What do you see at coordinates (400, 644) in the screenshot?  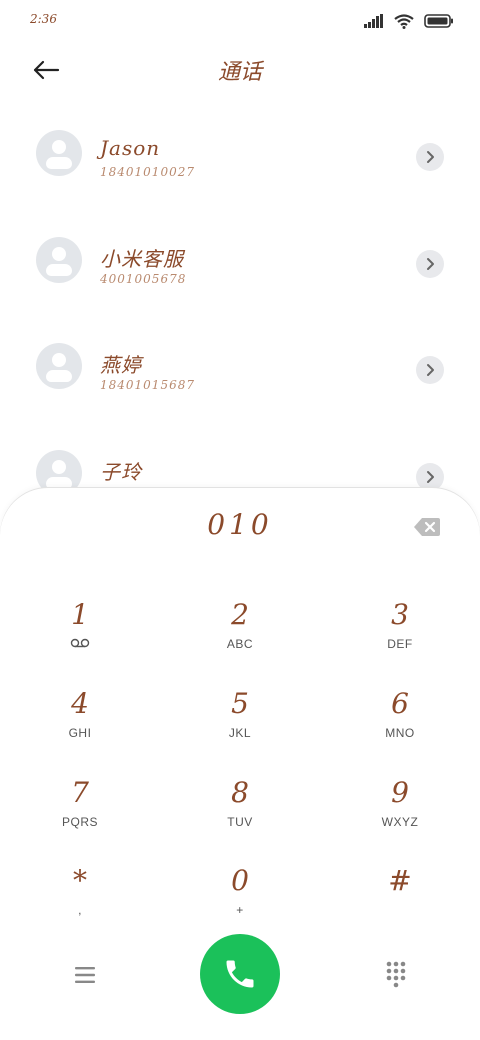 I see `key-letters: DEF` at bounding box center [400, 644].